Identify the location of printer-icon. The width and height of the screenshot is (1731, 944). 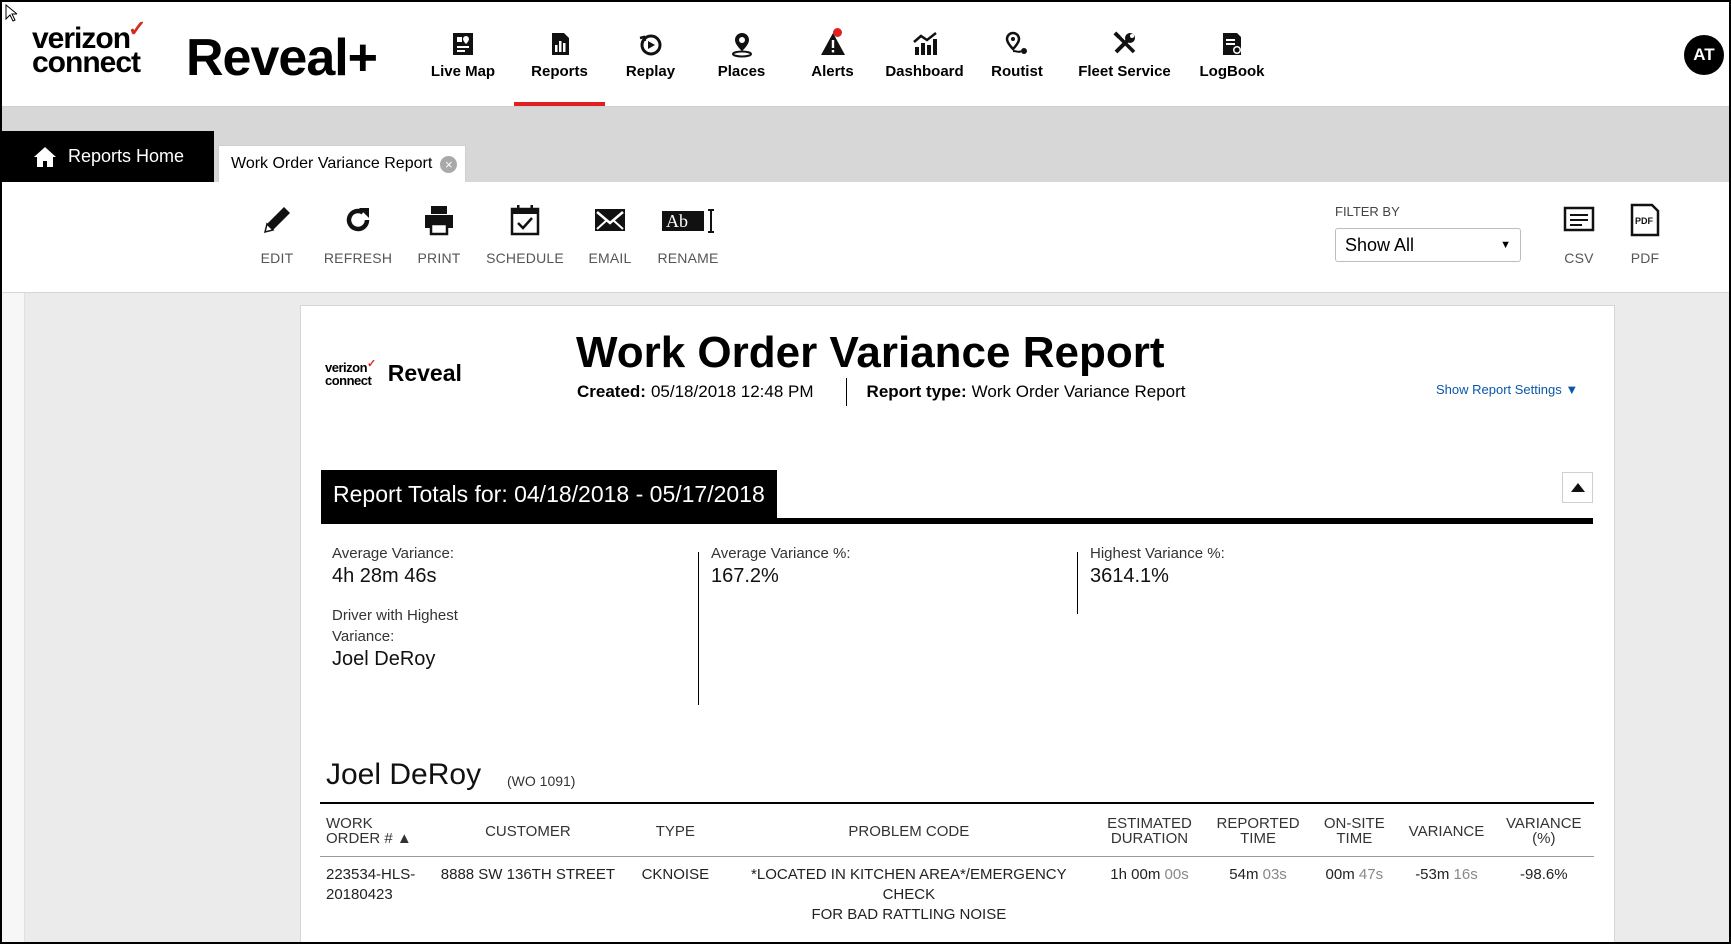
(439, 221).